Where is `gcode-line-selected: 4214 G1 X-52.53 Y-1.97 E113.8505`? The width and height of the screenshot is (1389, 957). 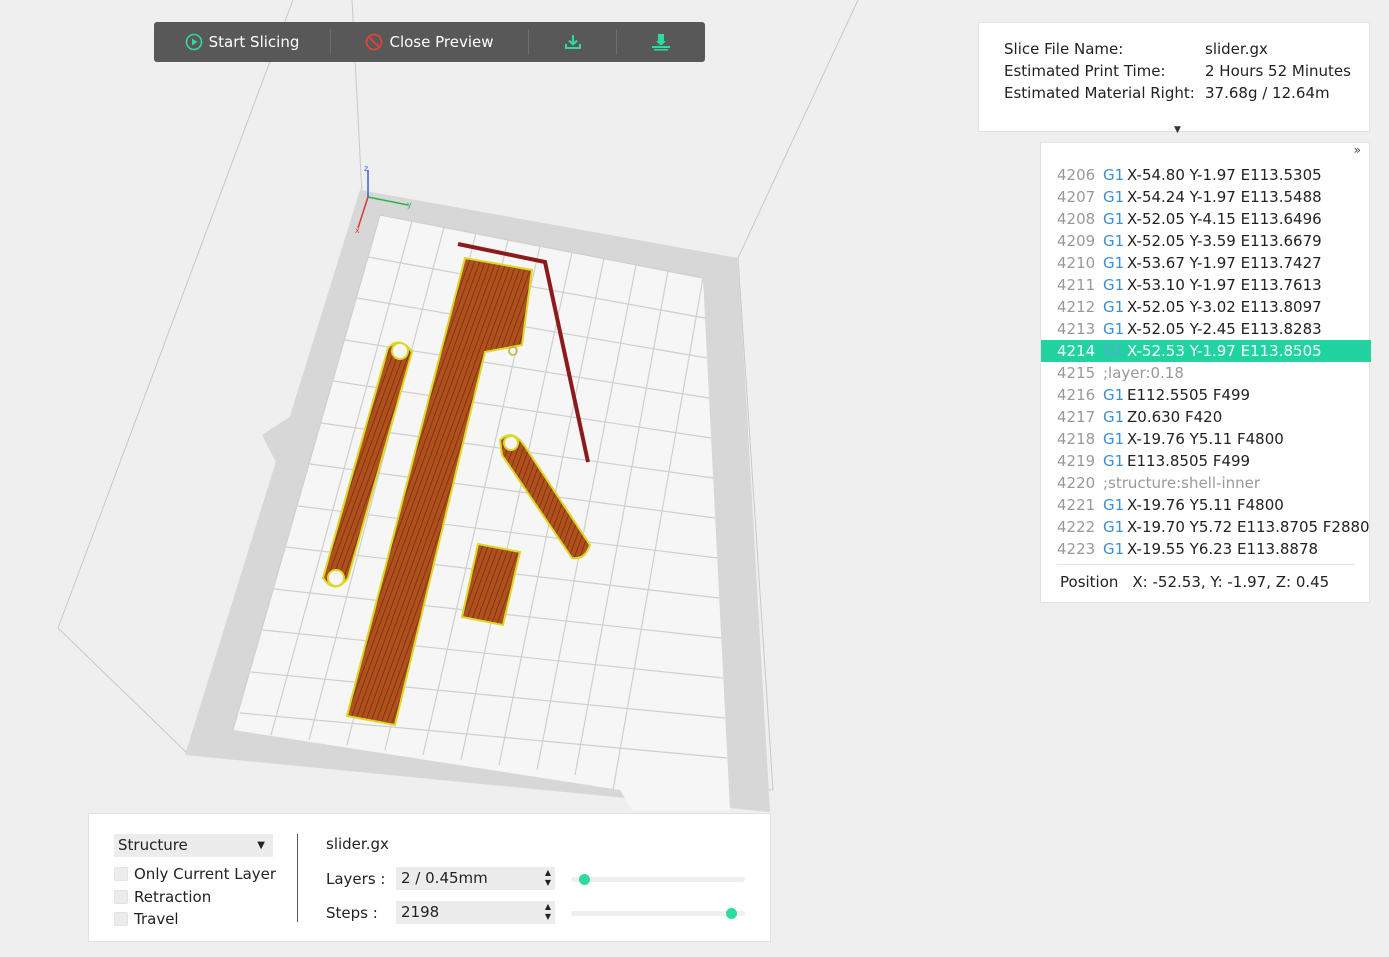 gcode-line-selected: 4214 G1 X-52.53 Y-1.97 E113.8505 is located at coordinates (1206, 351).